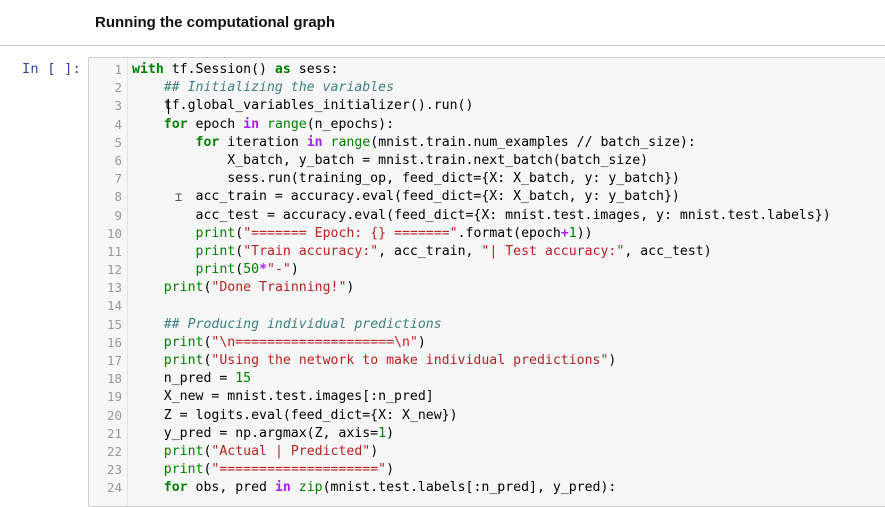 The image size is (885, 507). I want to click on code-token: .format(epoch, so click(509, 233).